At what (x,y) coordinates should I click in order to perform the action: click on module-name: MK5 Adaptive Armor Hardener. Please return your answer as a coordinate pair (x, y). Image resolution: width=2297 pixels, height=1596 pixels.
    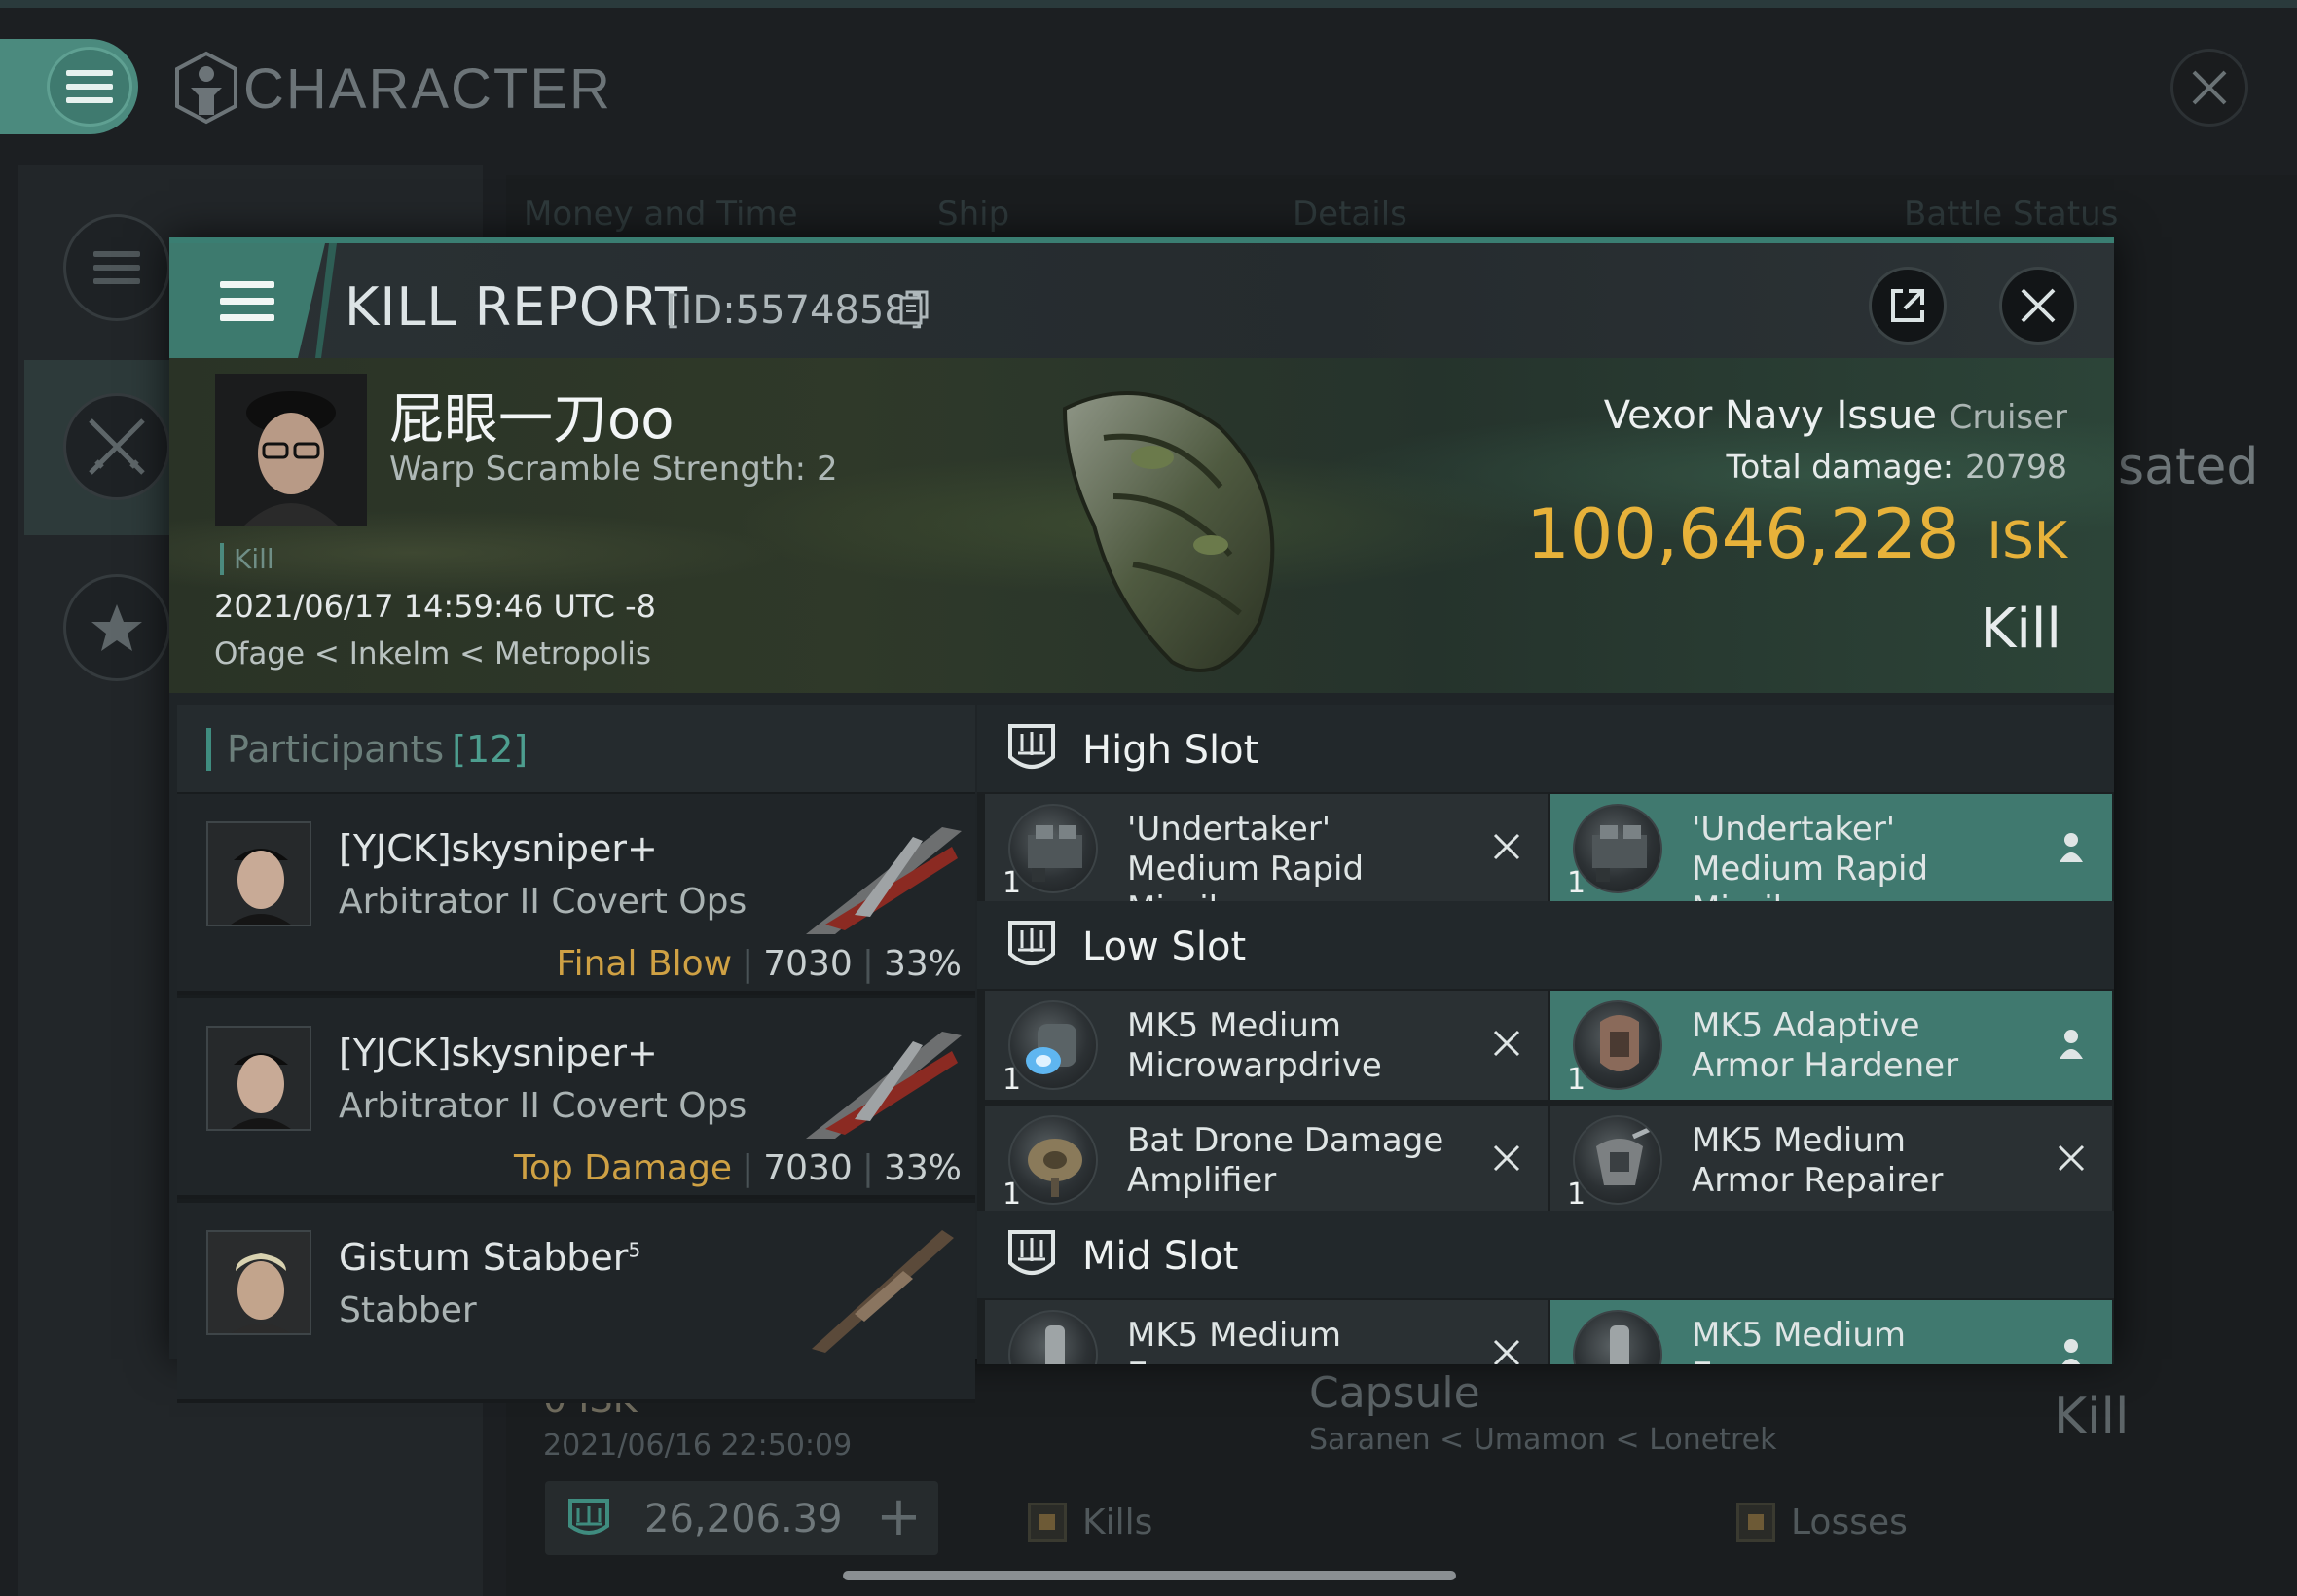
    Looking at the image, I should click on (1825, 1045).